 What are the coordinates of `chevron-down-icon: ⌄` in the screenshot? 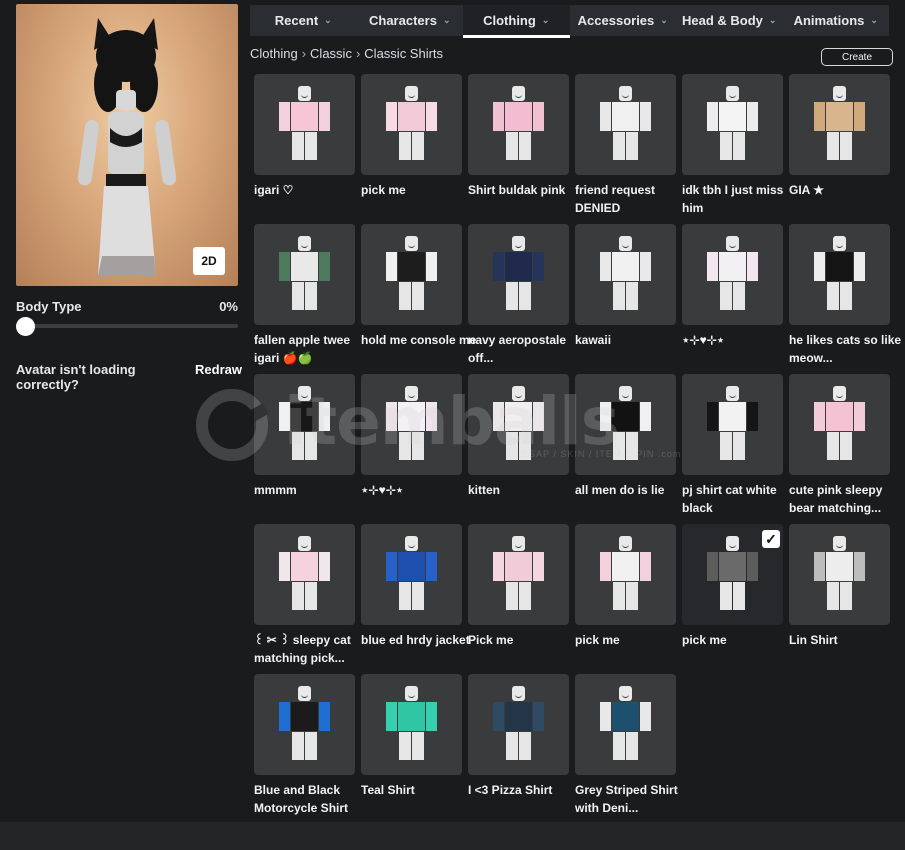 It's located at (328, 20).